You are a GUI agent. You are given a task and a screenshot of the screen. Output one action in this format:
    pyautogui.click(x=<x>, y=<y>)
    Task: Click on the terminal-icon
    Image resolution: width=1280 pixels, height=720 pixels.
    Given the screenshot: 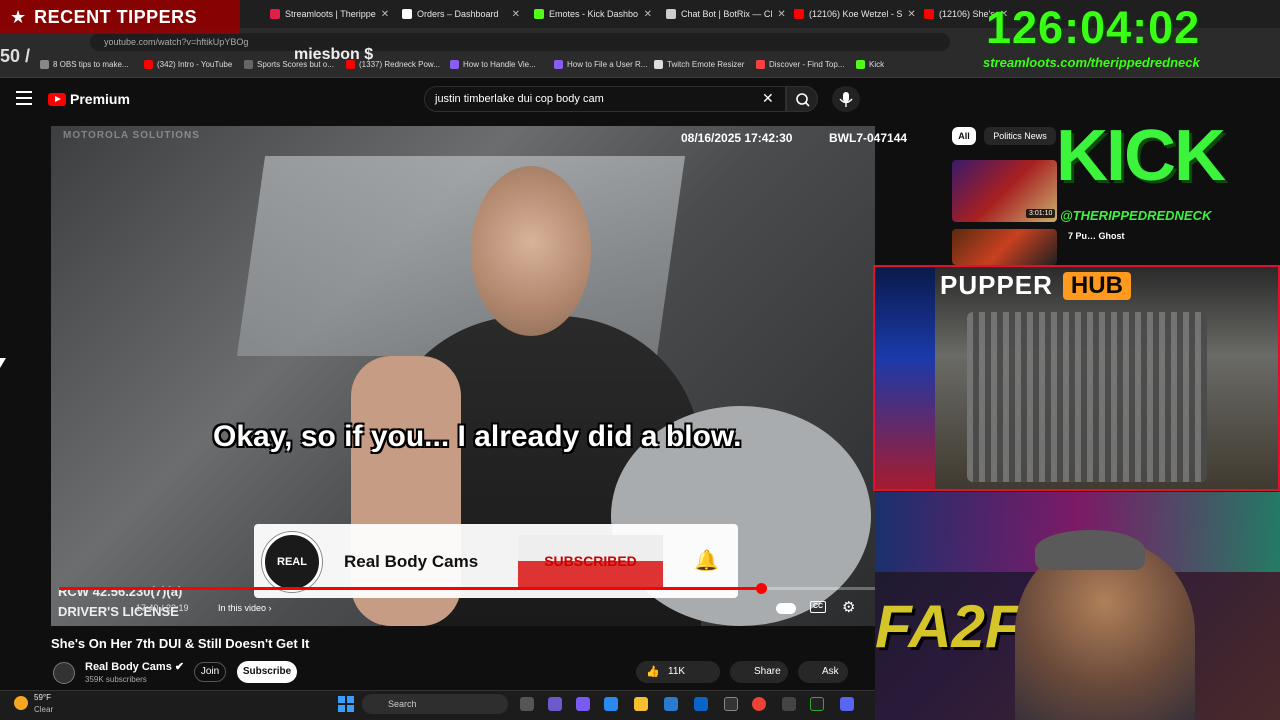 What is the action you would take?
    pyautogui.click(x=817, y=704)
    